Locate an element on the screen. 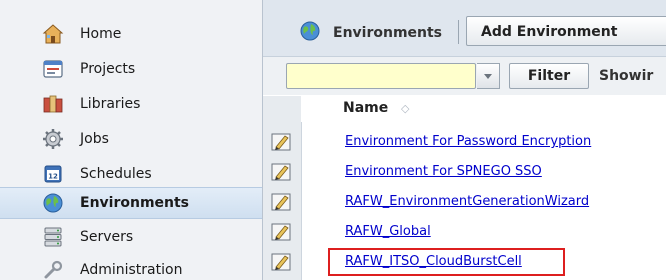 This screenshot has height=280, width=666. nav-label-environments: Environments is located at coordinates (135, 203).